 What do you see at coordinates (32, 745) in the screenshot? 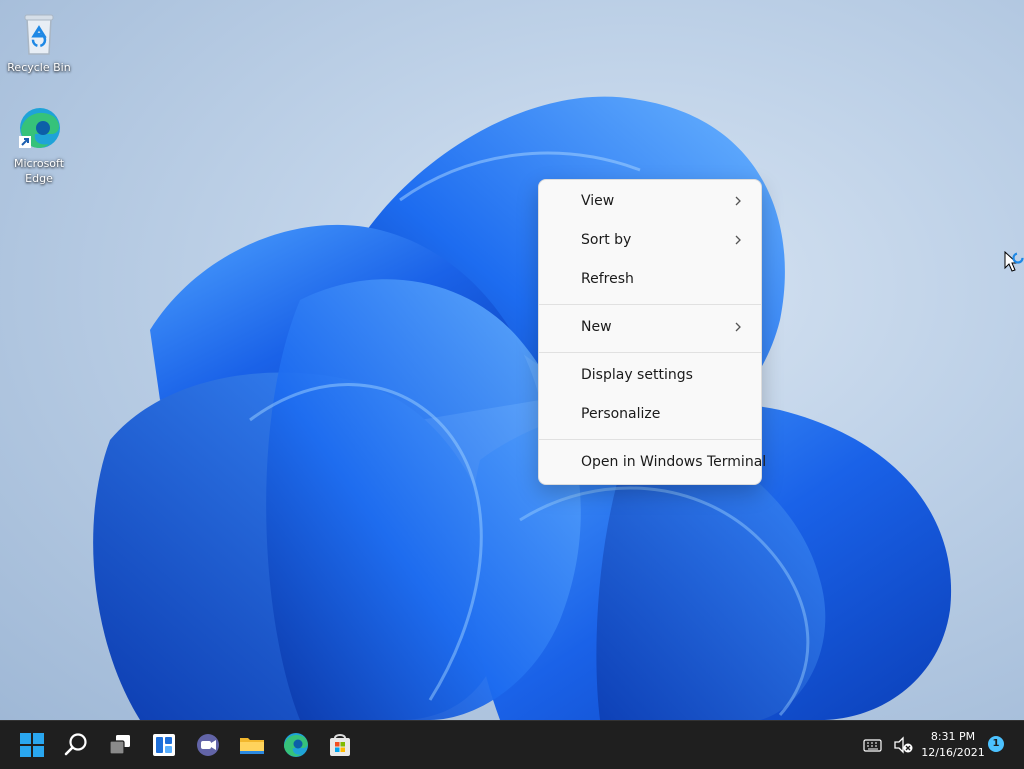
I see `start-icon` at bounding box center [32, 745].